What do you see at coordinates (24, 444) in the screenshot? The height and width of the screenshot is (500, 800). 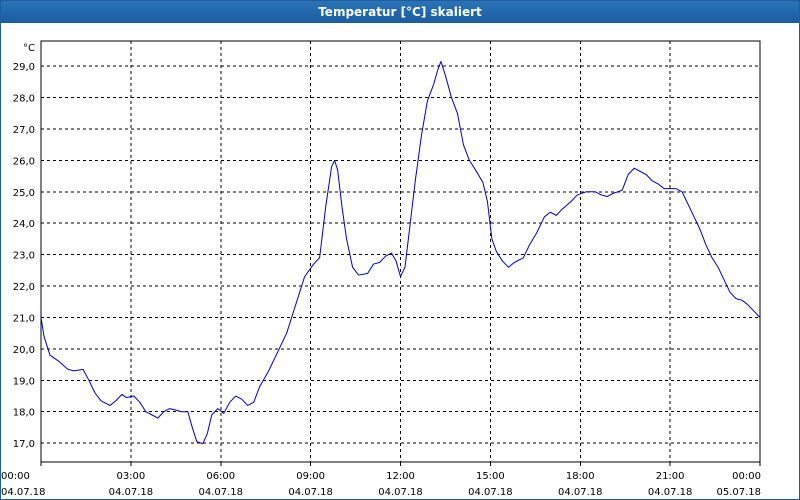 I see `y-tick-label: 17,0` at bounding box center [24, 444].